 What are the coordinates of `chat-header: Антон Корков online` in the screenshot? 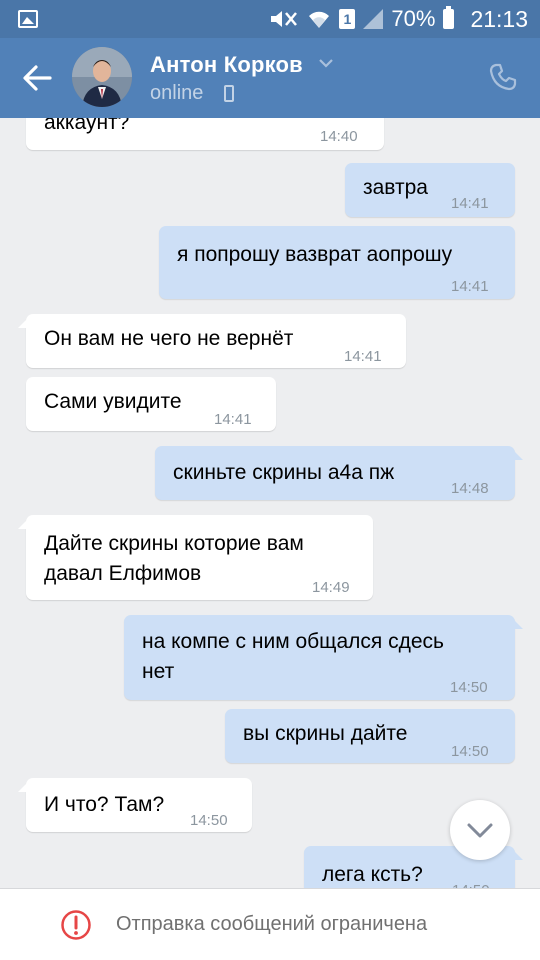 It's located at (270, 78).